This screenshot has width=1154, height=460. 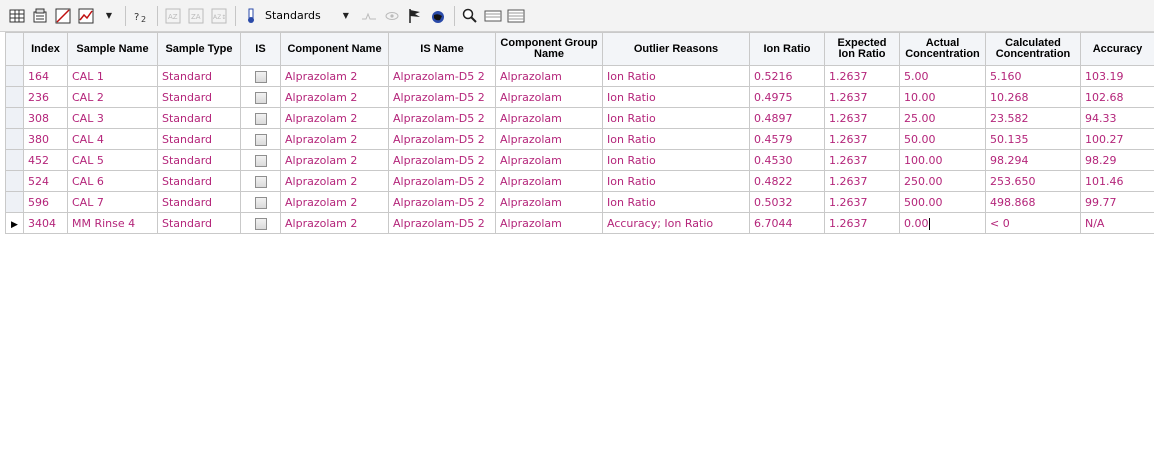 What do you see at coordinates (112, 118) in the screenshot?
I see `cell-sample-name: CAL 3` at bounding box center [112, 118].